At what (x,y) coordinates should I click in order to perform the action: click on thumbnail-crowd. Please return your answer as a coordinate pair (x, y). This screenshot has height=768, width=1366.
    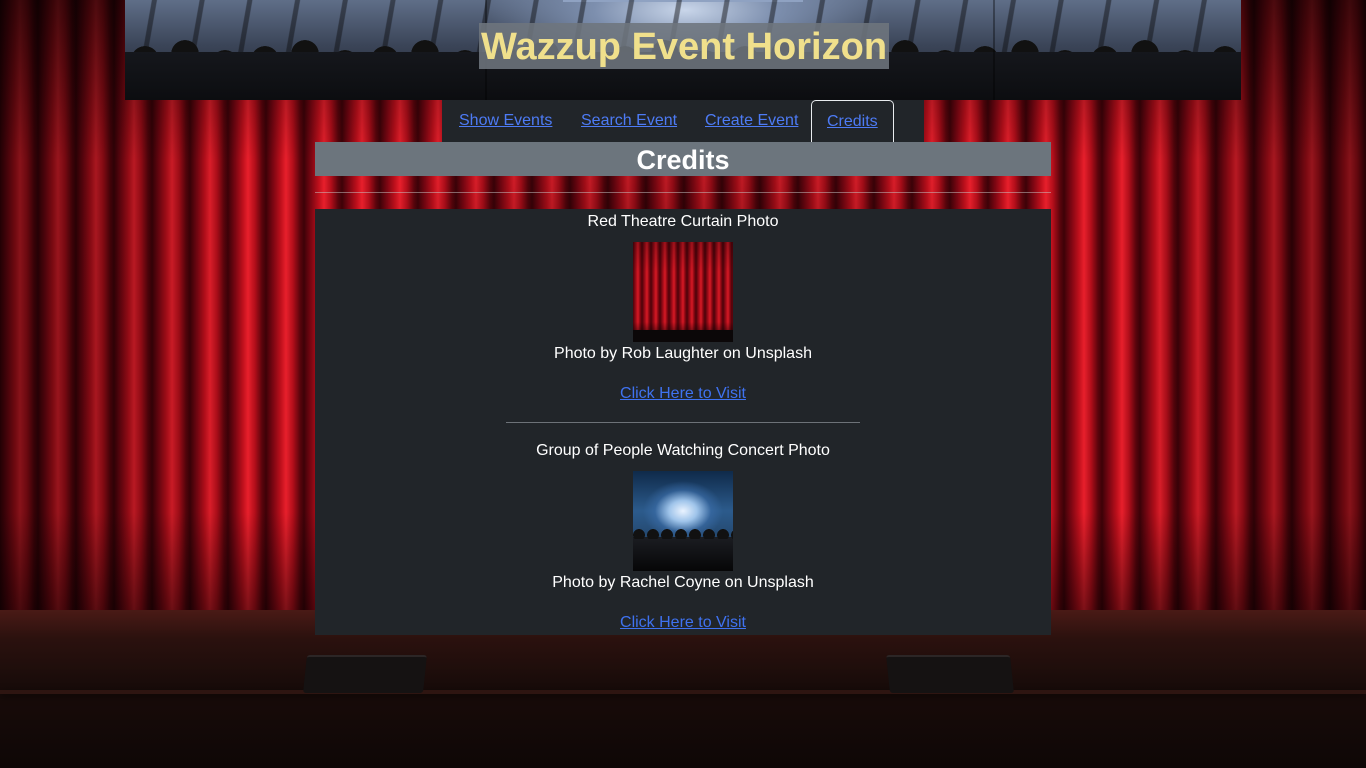
    Looking at the image, I should click on (683, 549).